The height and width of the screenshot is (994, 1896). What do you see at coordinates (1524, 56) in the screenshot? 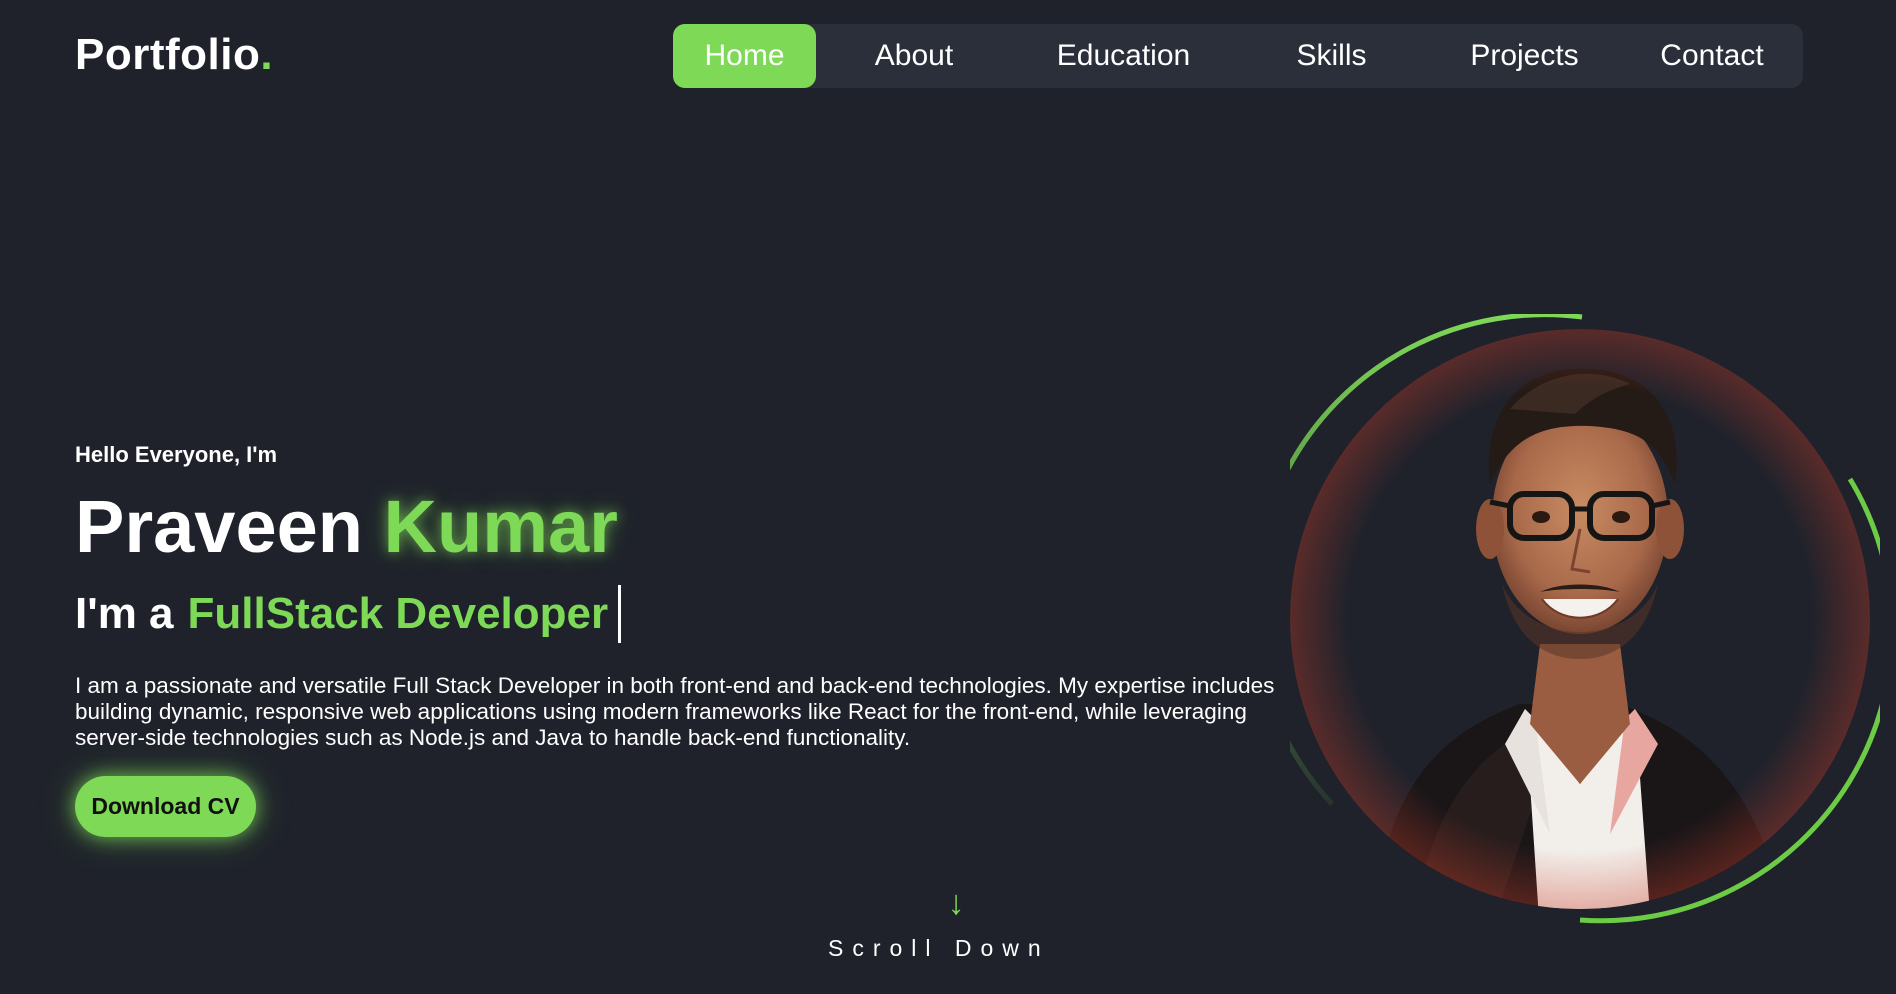
I see `nav-item-projects: Projects` at bounding box center [1524, 56].